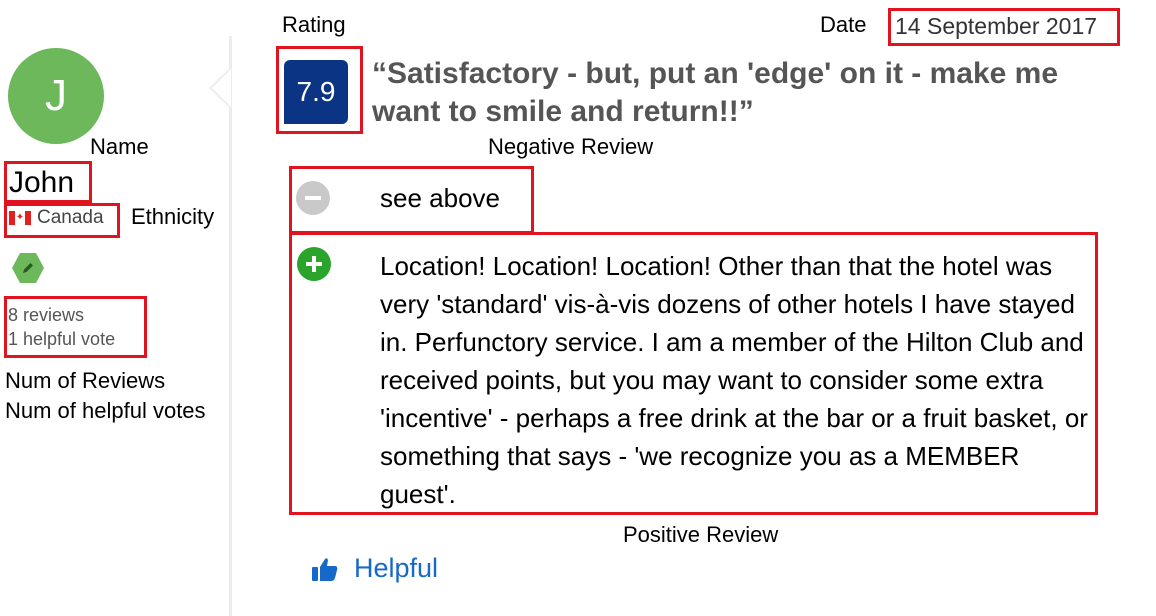 The width and height of the screenshot is (1156, 616). Describe the element at coordinates (105, 410) in the screenshot. I see `annotation-num-helpful: Num of helpful votes` at that location.